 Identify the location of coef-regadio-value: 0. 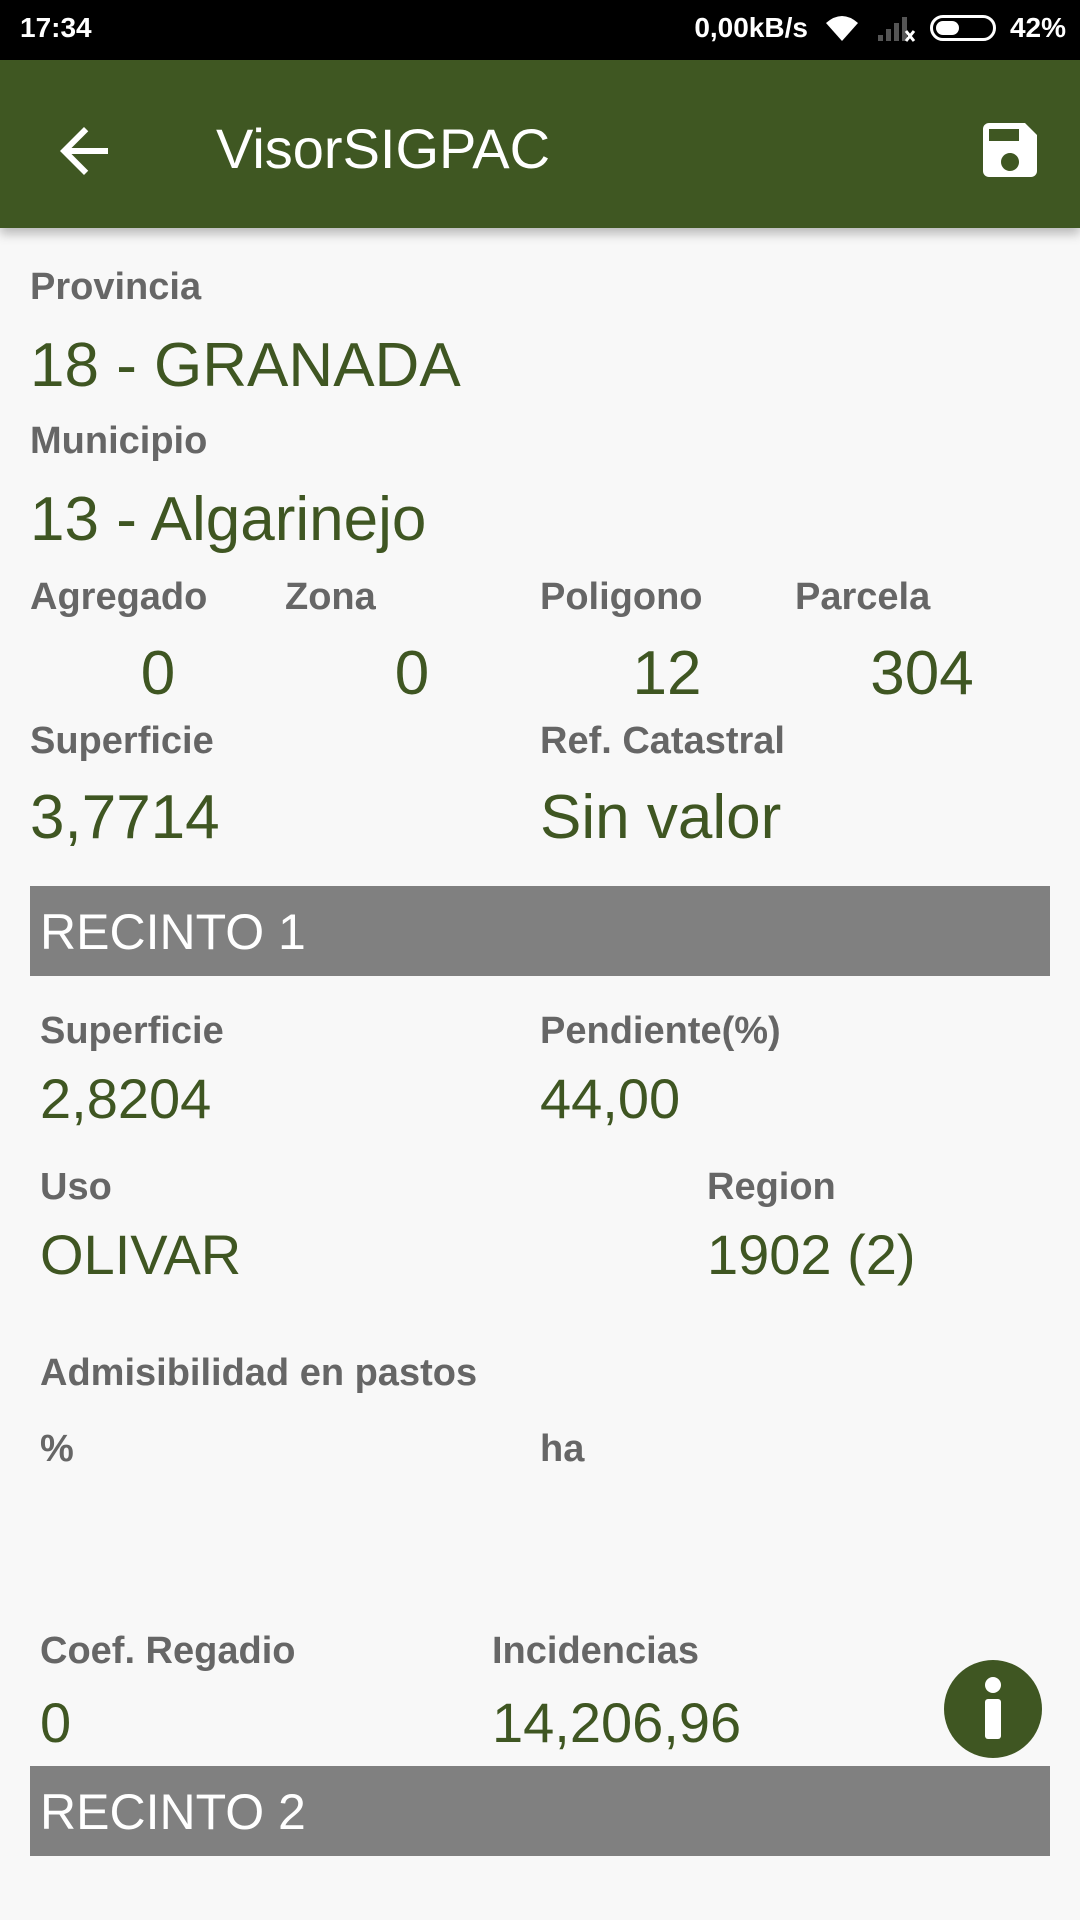
(56, 1722).